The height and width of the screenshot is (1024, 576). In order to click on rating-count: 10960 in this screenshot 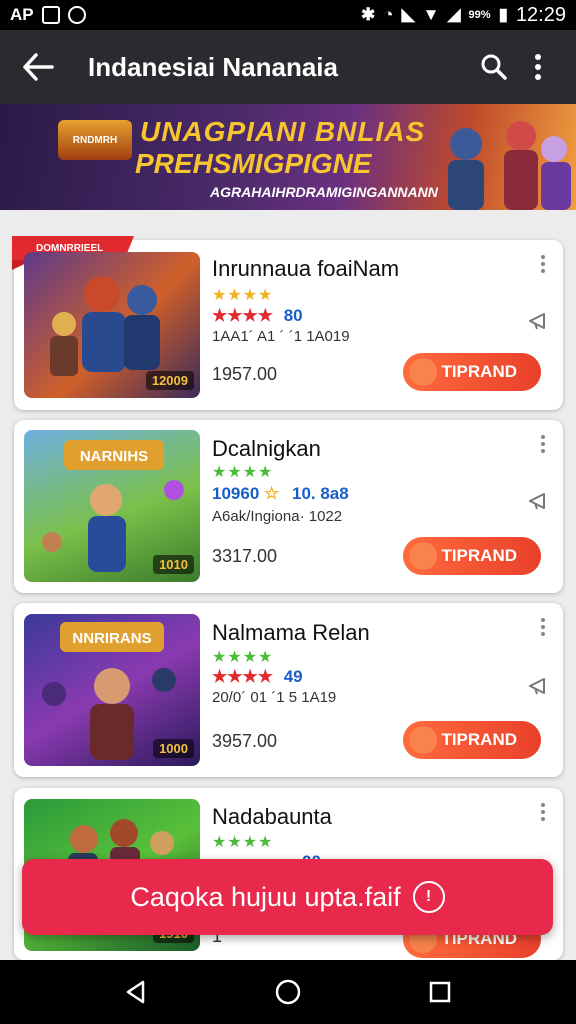, I will do `click(236, 493)`.